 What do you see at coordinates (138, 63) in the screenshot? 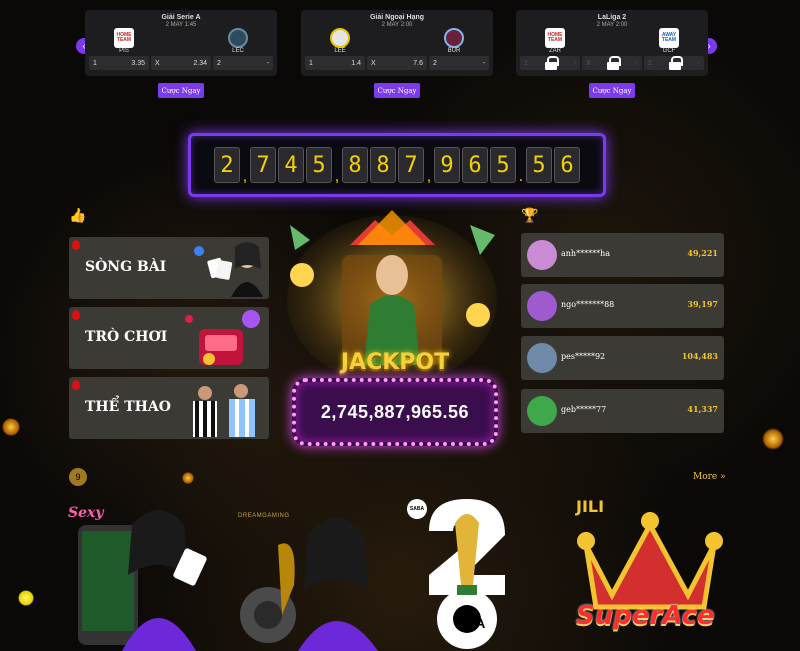
I see `odd-value: 3.35` at bounding box center [138, 63].